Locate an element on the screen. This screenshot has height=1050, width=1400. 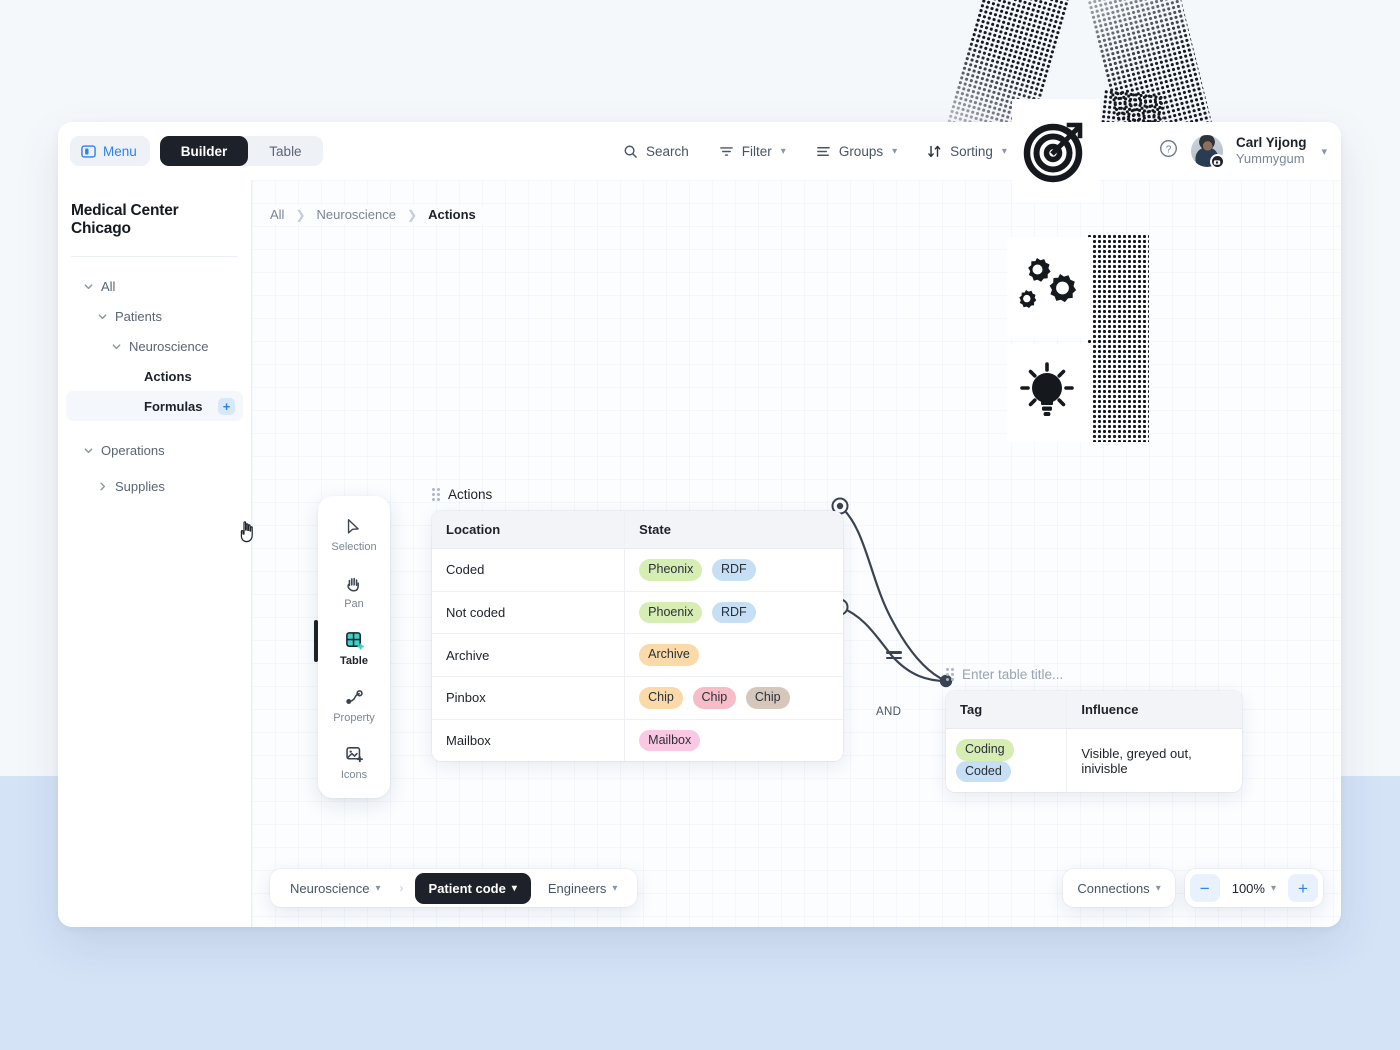
tab-table-label: Table is located at coordinates (285, 151).